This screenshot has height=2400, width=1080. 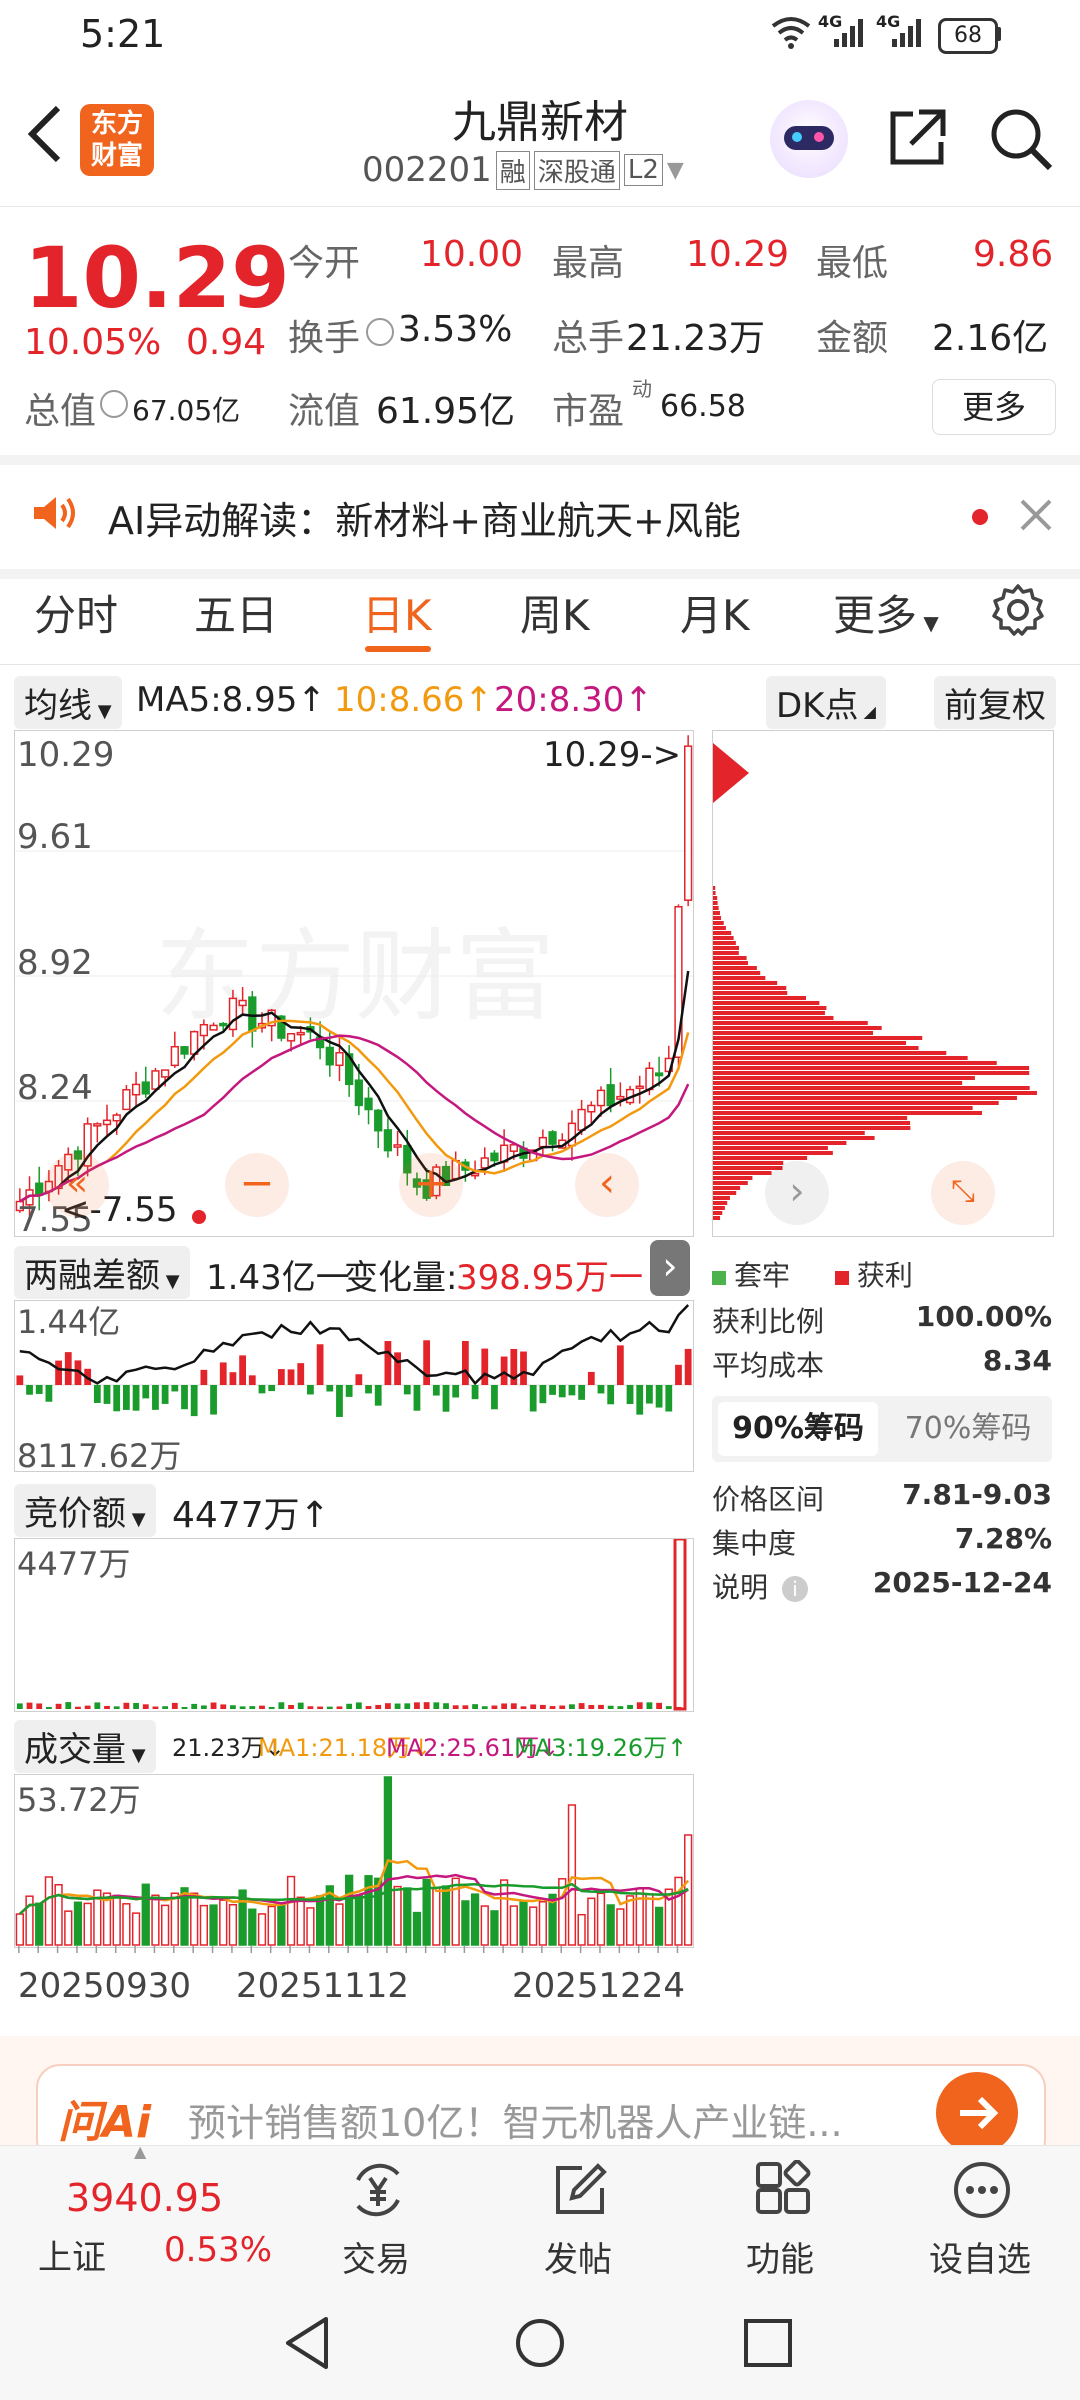 I want to click on tab-more: 更多 ▼, so click(x=886, y=612).